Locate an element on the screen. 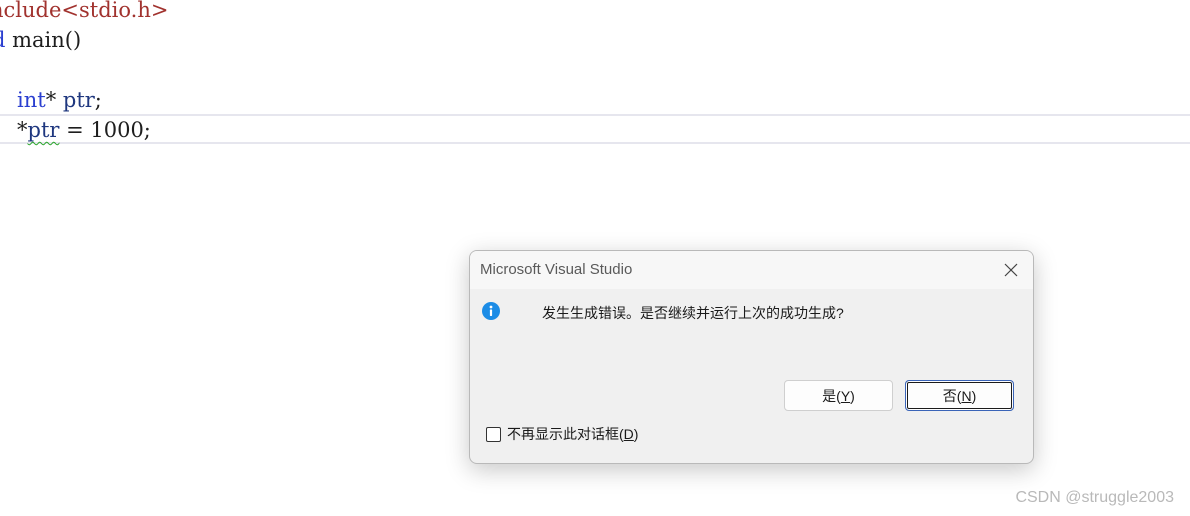 This screenshot has height=516, width=1190. pointer-star: * is located at coordinates (54, 100).